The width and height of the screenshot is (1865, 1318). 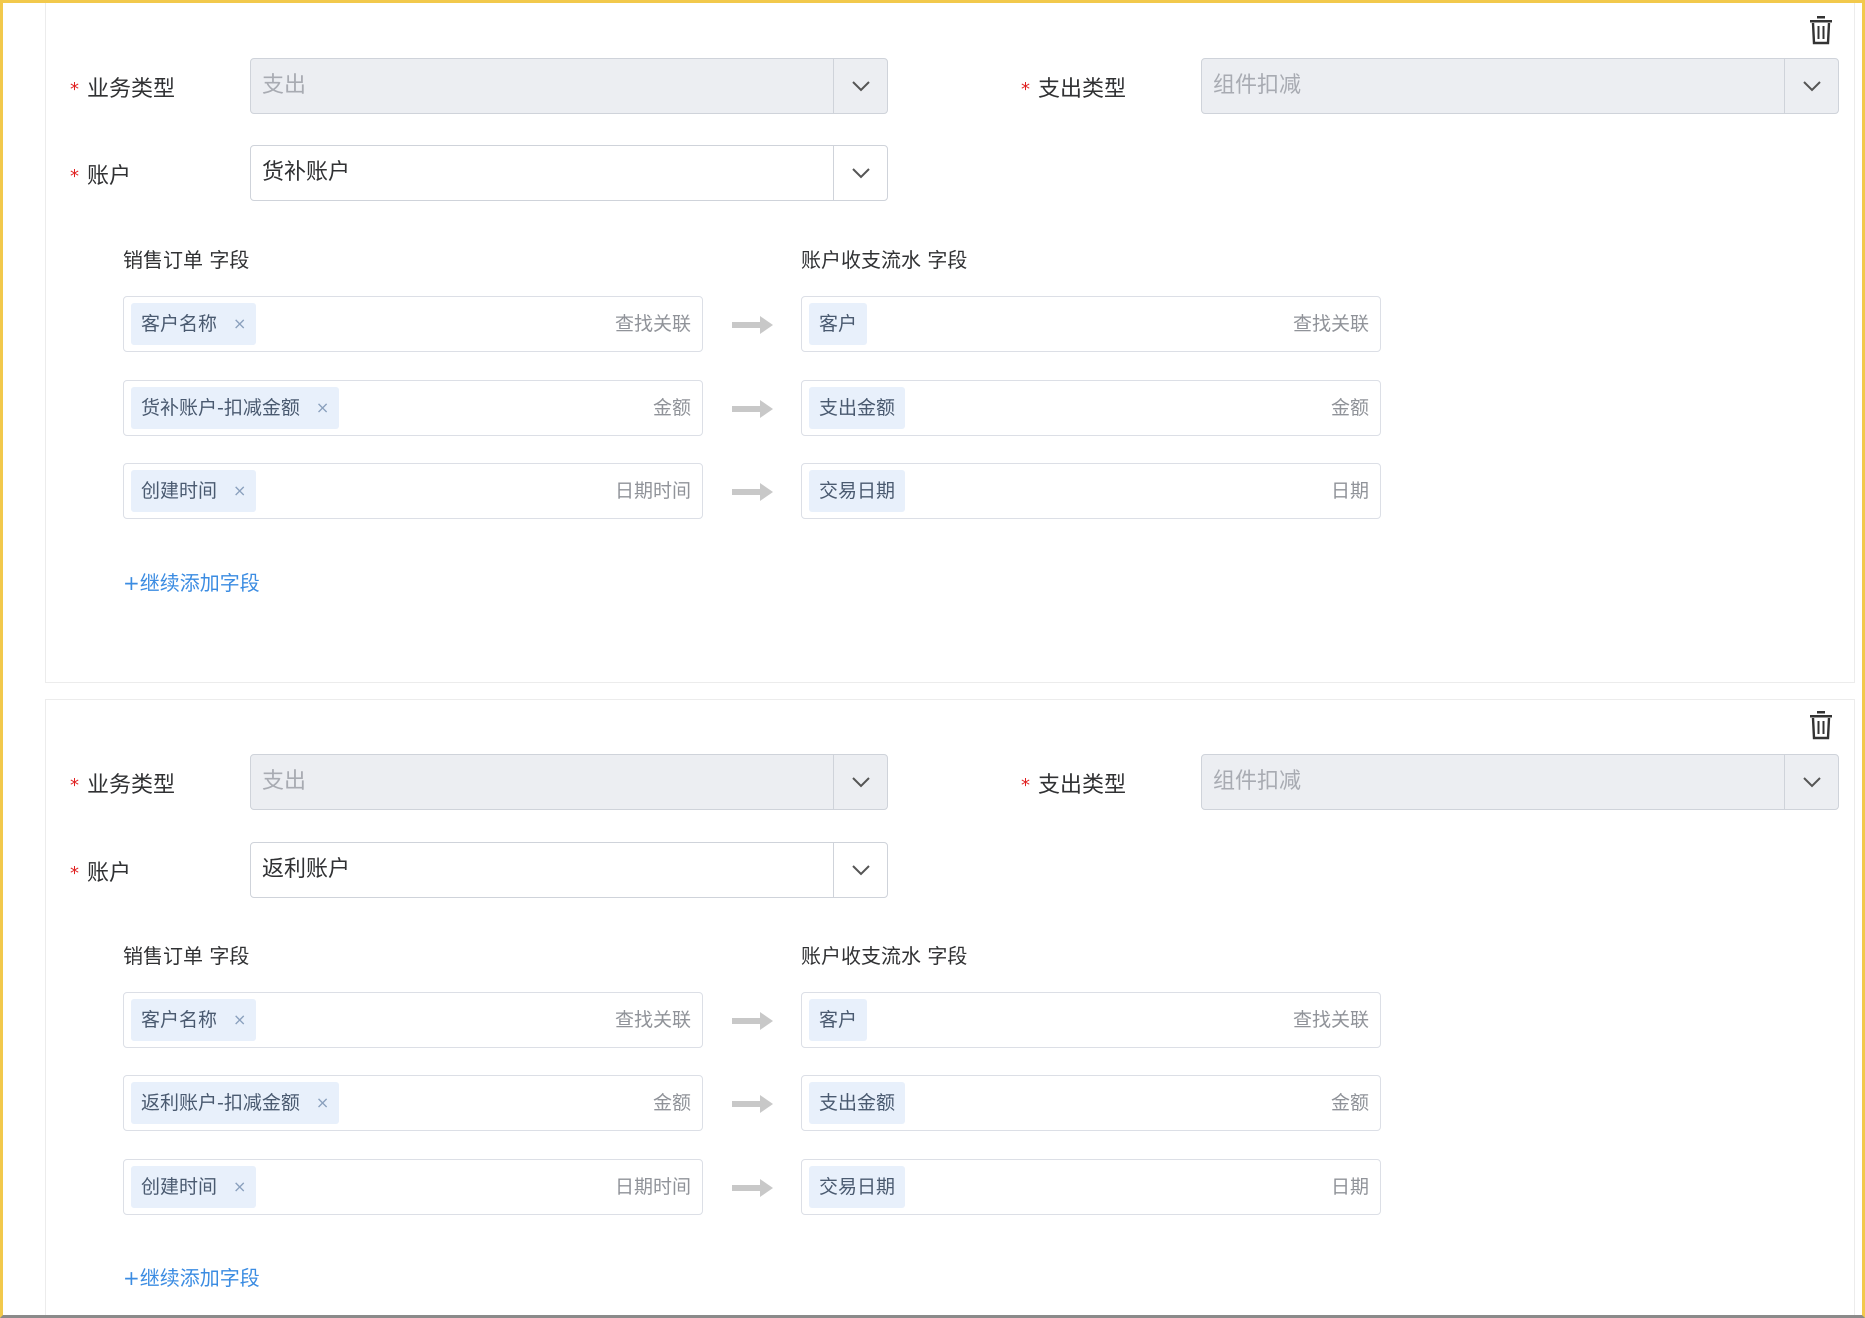 What do you see at coordinates (1082, 89) in the screenshot?
I see `label-text: 支出类型` at bounding box center [1082, 89].